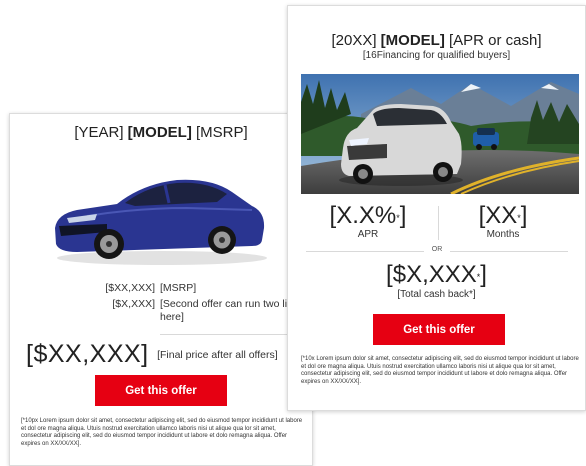  I want to click on title-year: [YEAR], so click(101, 132).